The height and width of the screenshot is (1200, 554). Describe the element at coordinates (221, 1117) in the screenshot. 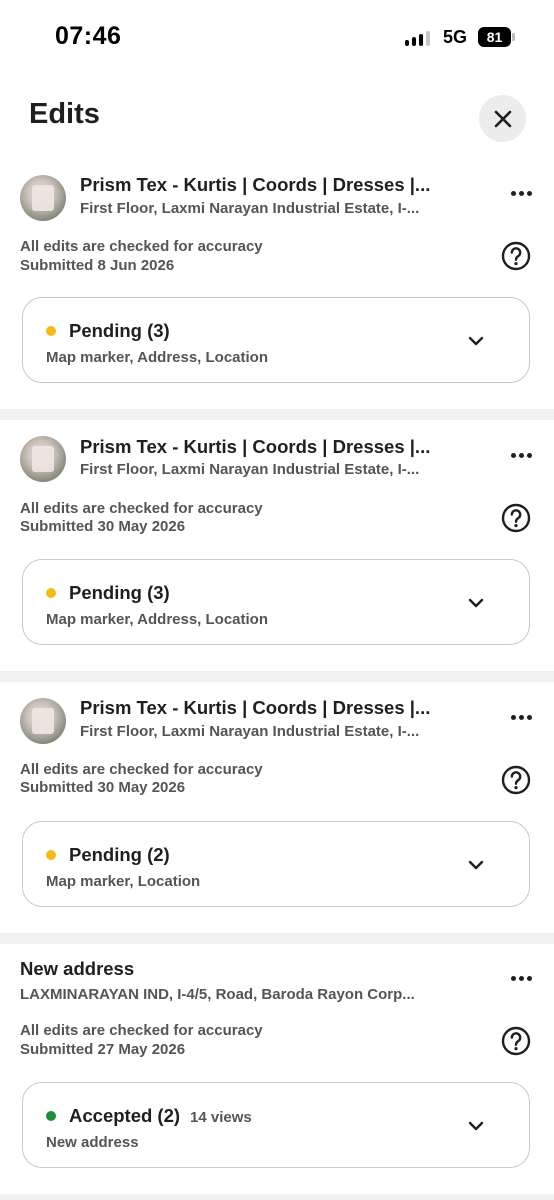

I see `view-count: 14 views` at that location.